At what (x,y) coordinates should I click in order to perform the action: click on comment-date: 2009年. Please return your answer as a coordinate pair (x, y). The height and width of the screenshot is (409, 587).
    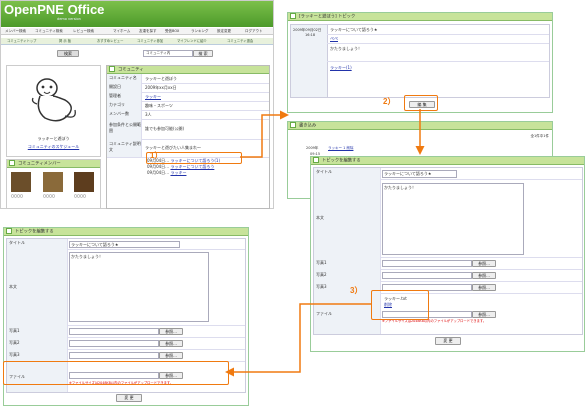
    Looking at the image, I should click on (312, 148).